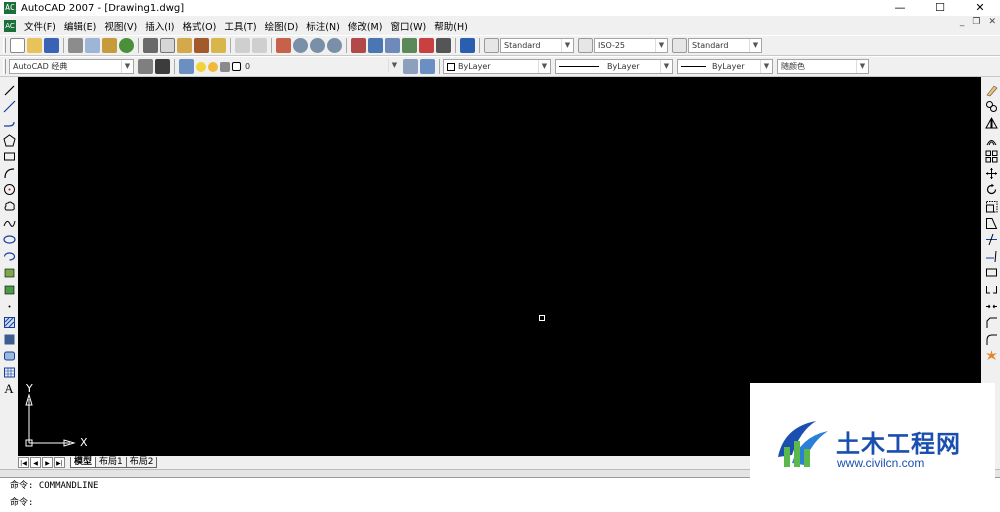  I want to click on menu-edit: 编辑(E), so click(80, 26).